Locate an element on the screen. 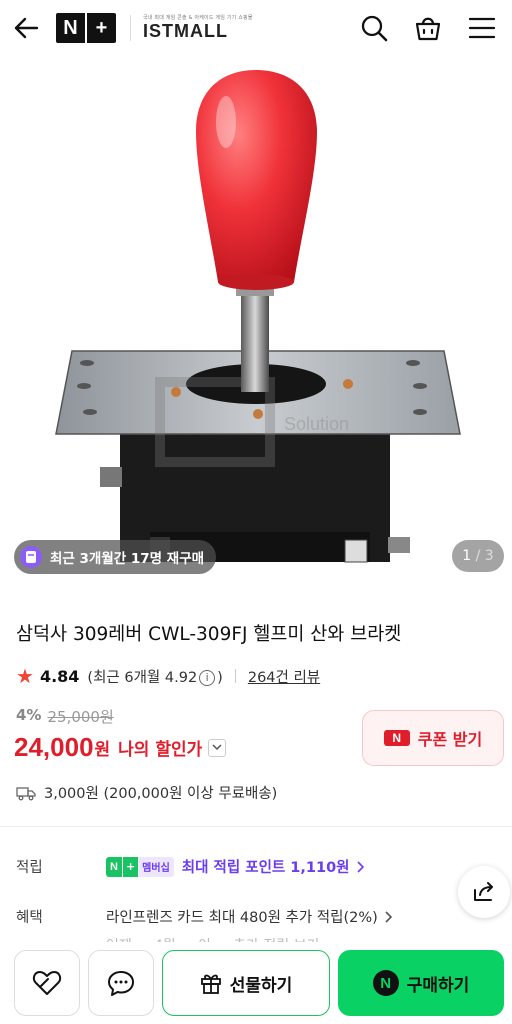 The image size is (512, 1024). store-name: ISTMALL is located at coordinates (185, 31).